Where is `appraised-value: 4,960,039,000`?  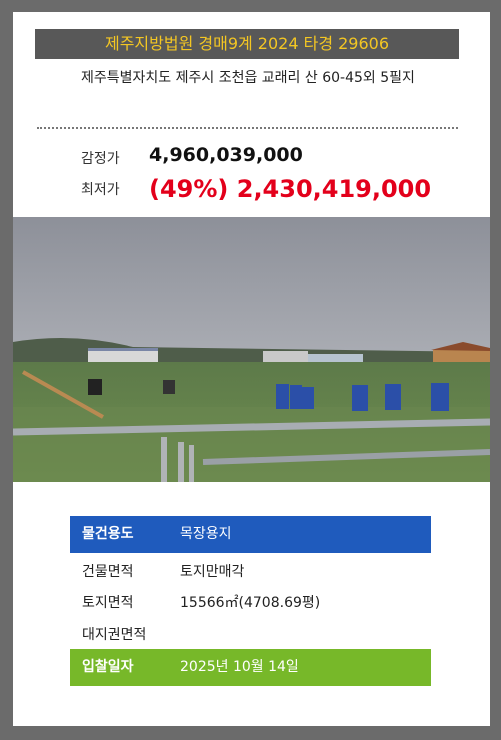 appraised-value: 4,960,039,000 is located at coordinates (226, 155).